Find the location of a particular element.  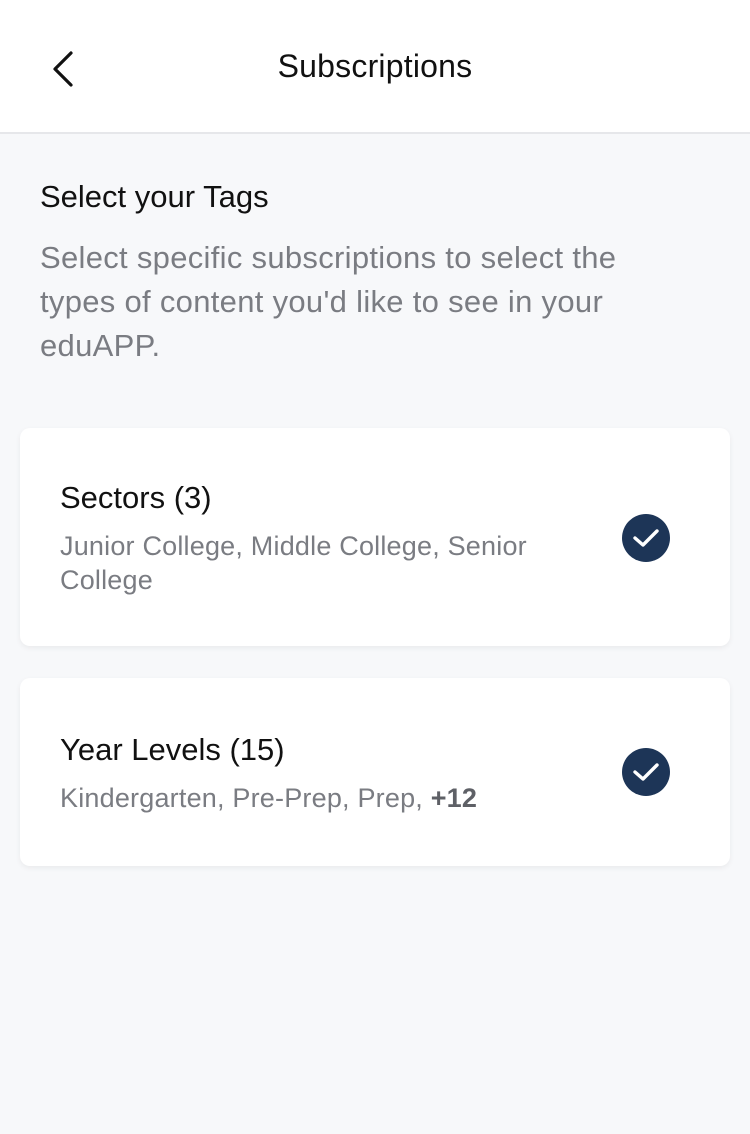

year-levels-list: Kindergarten, Pre-Prep, Prep, is located at coordinates (245, 798).